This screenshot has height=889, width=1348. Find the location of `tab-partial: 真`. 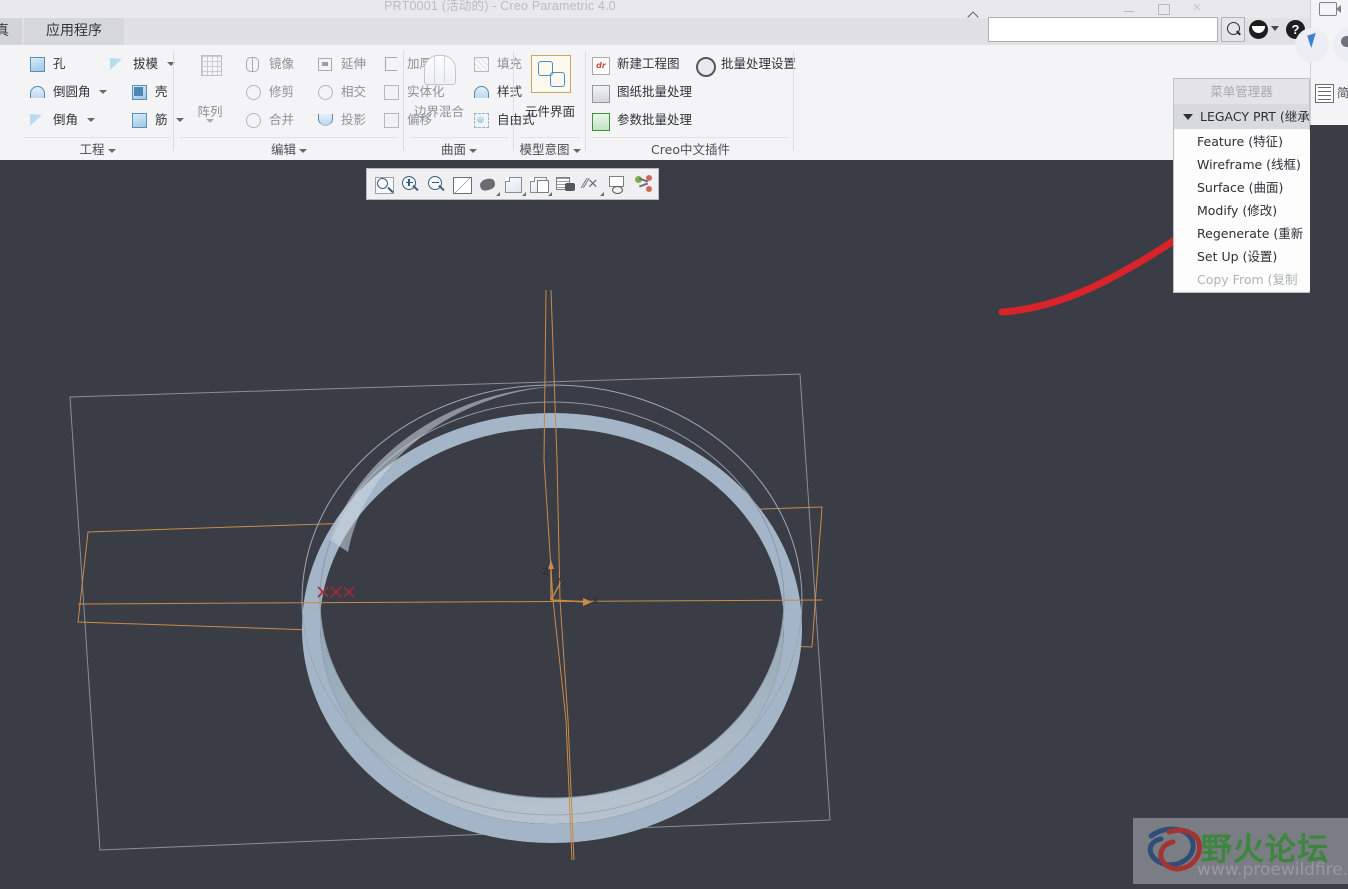

tab-partial: 真 is located at coordinates (11, 31).